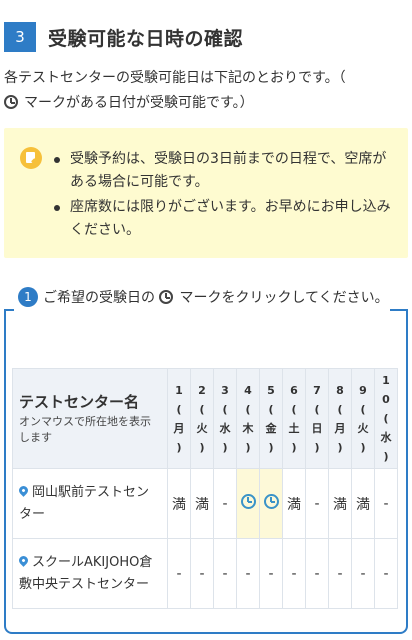  What do you see at coordinates (85, 429) in the screenshot?
I see `center-column-subtitle: オンマウスで所在地を表示します` at bounding box center [85, 429].